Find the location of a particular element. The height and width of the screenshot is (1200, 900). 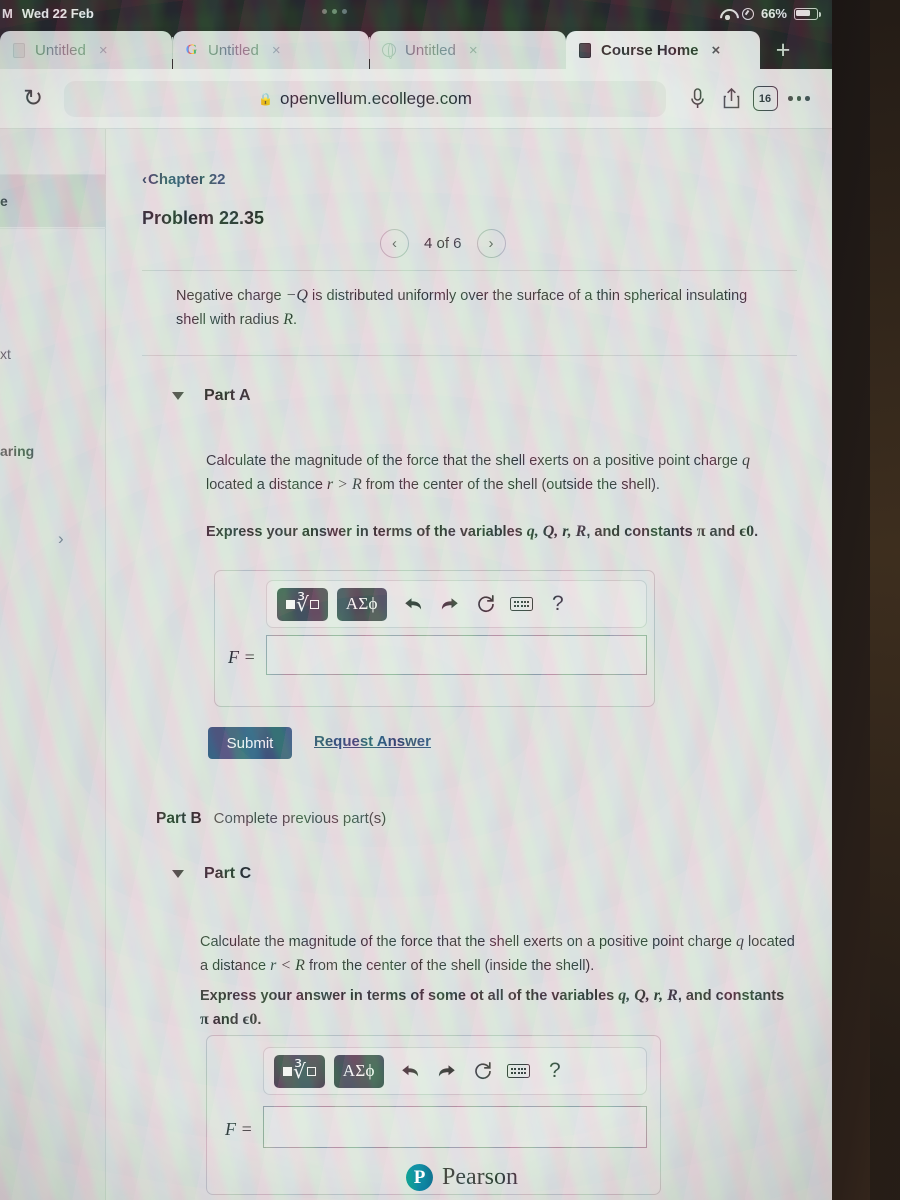

pearson-wordmark: Pearson is located at coordinates (480, 1177).